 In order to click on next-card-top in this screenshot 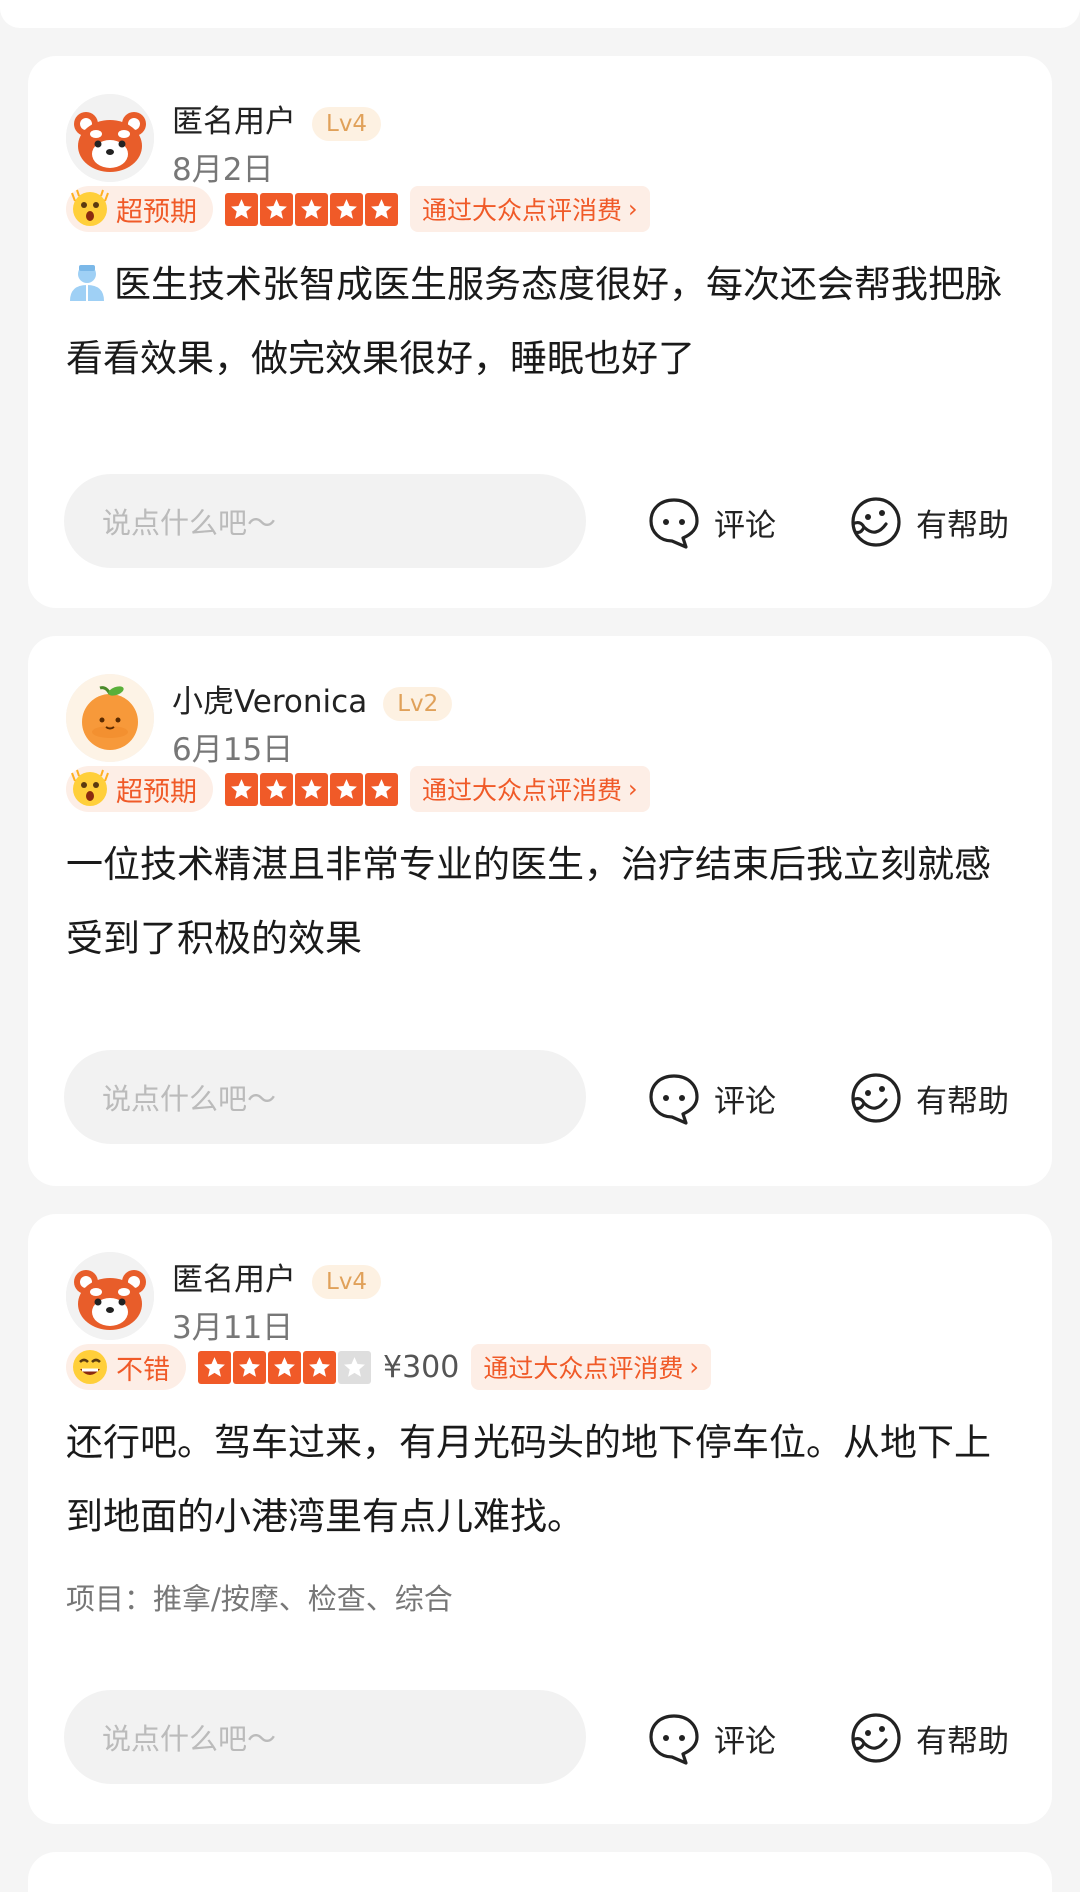, I will do `click(540, 1872)`.